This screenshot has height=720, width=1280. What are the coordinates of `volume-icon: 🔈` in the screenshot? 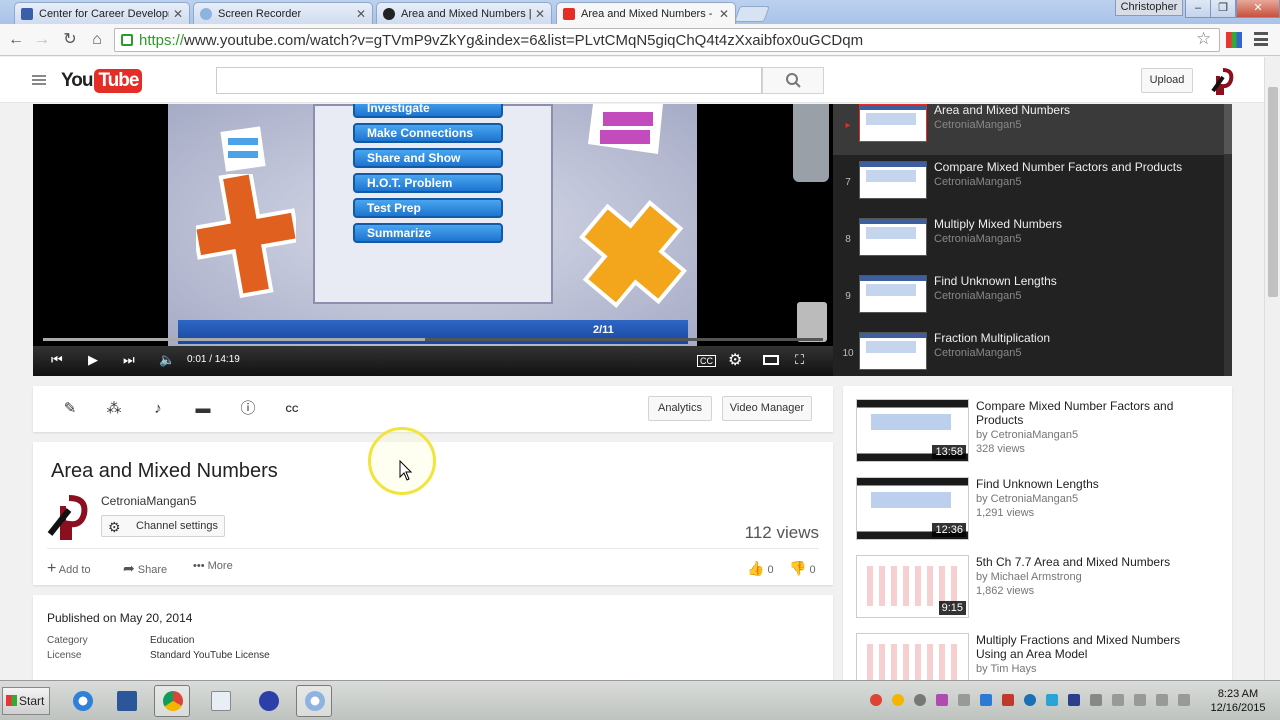 It's located at (167, 360).